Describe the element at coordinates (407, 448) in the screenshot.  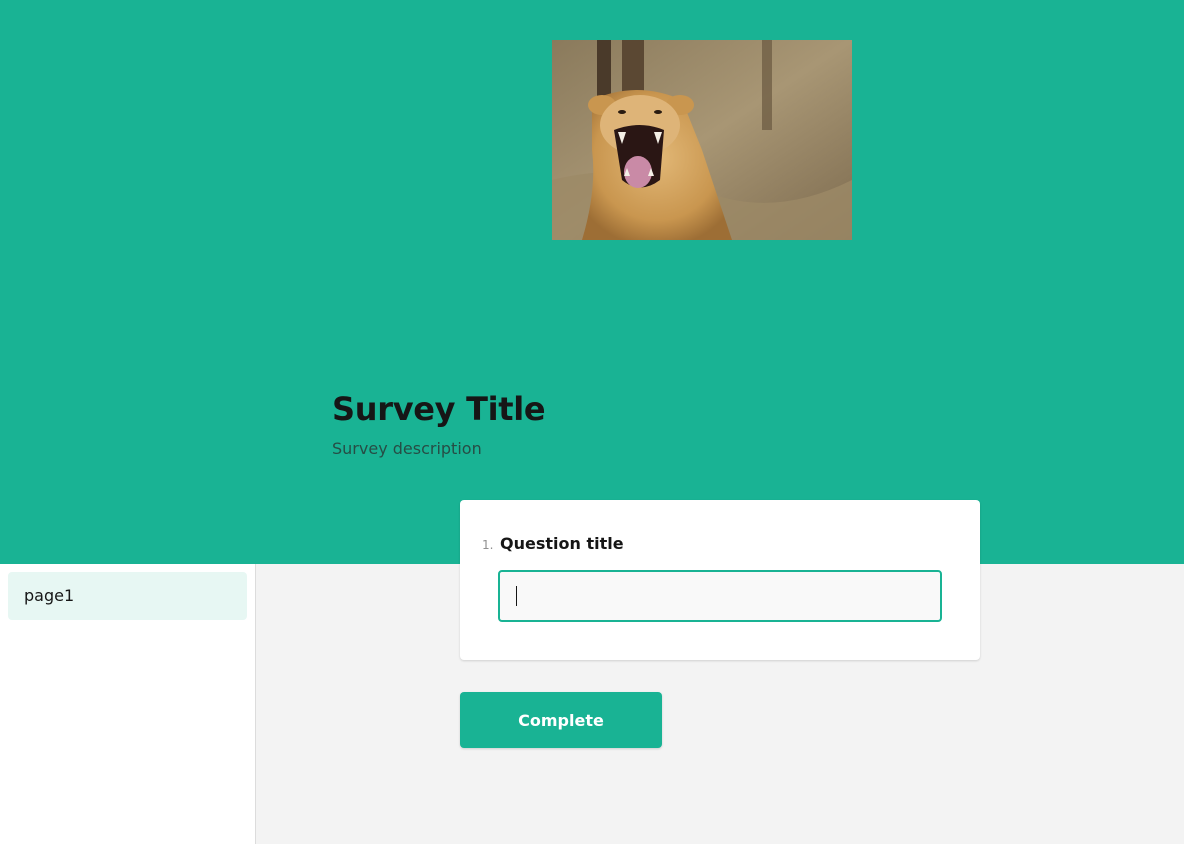
I see `survey-description: Survey description` at that location.